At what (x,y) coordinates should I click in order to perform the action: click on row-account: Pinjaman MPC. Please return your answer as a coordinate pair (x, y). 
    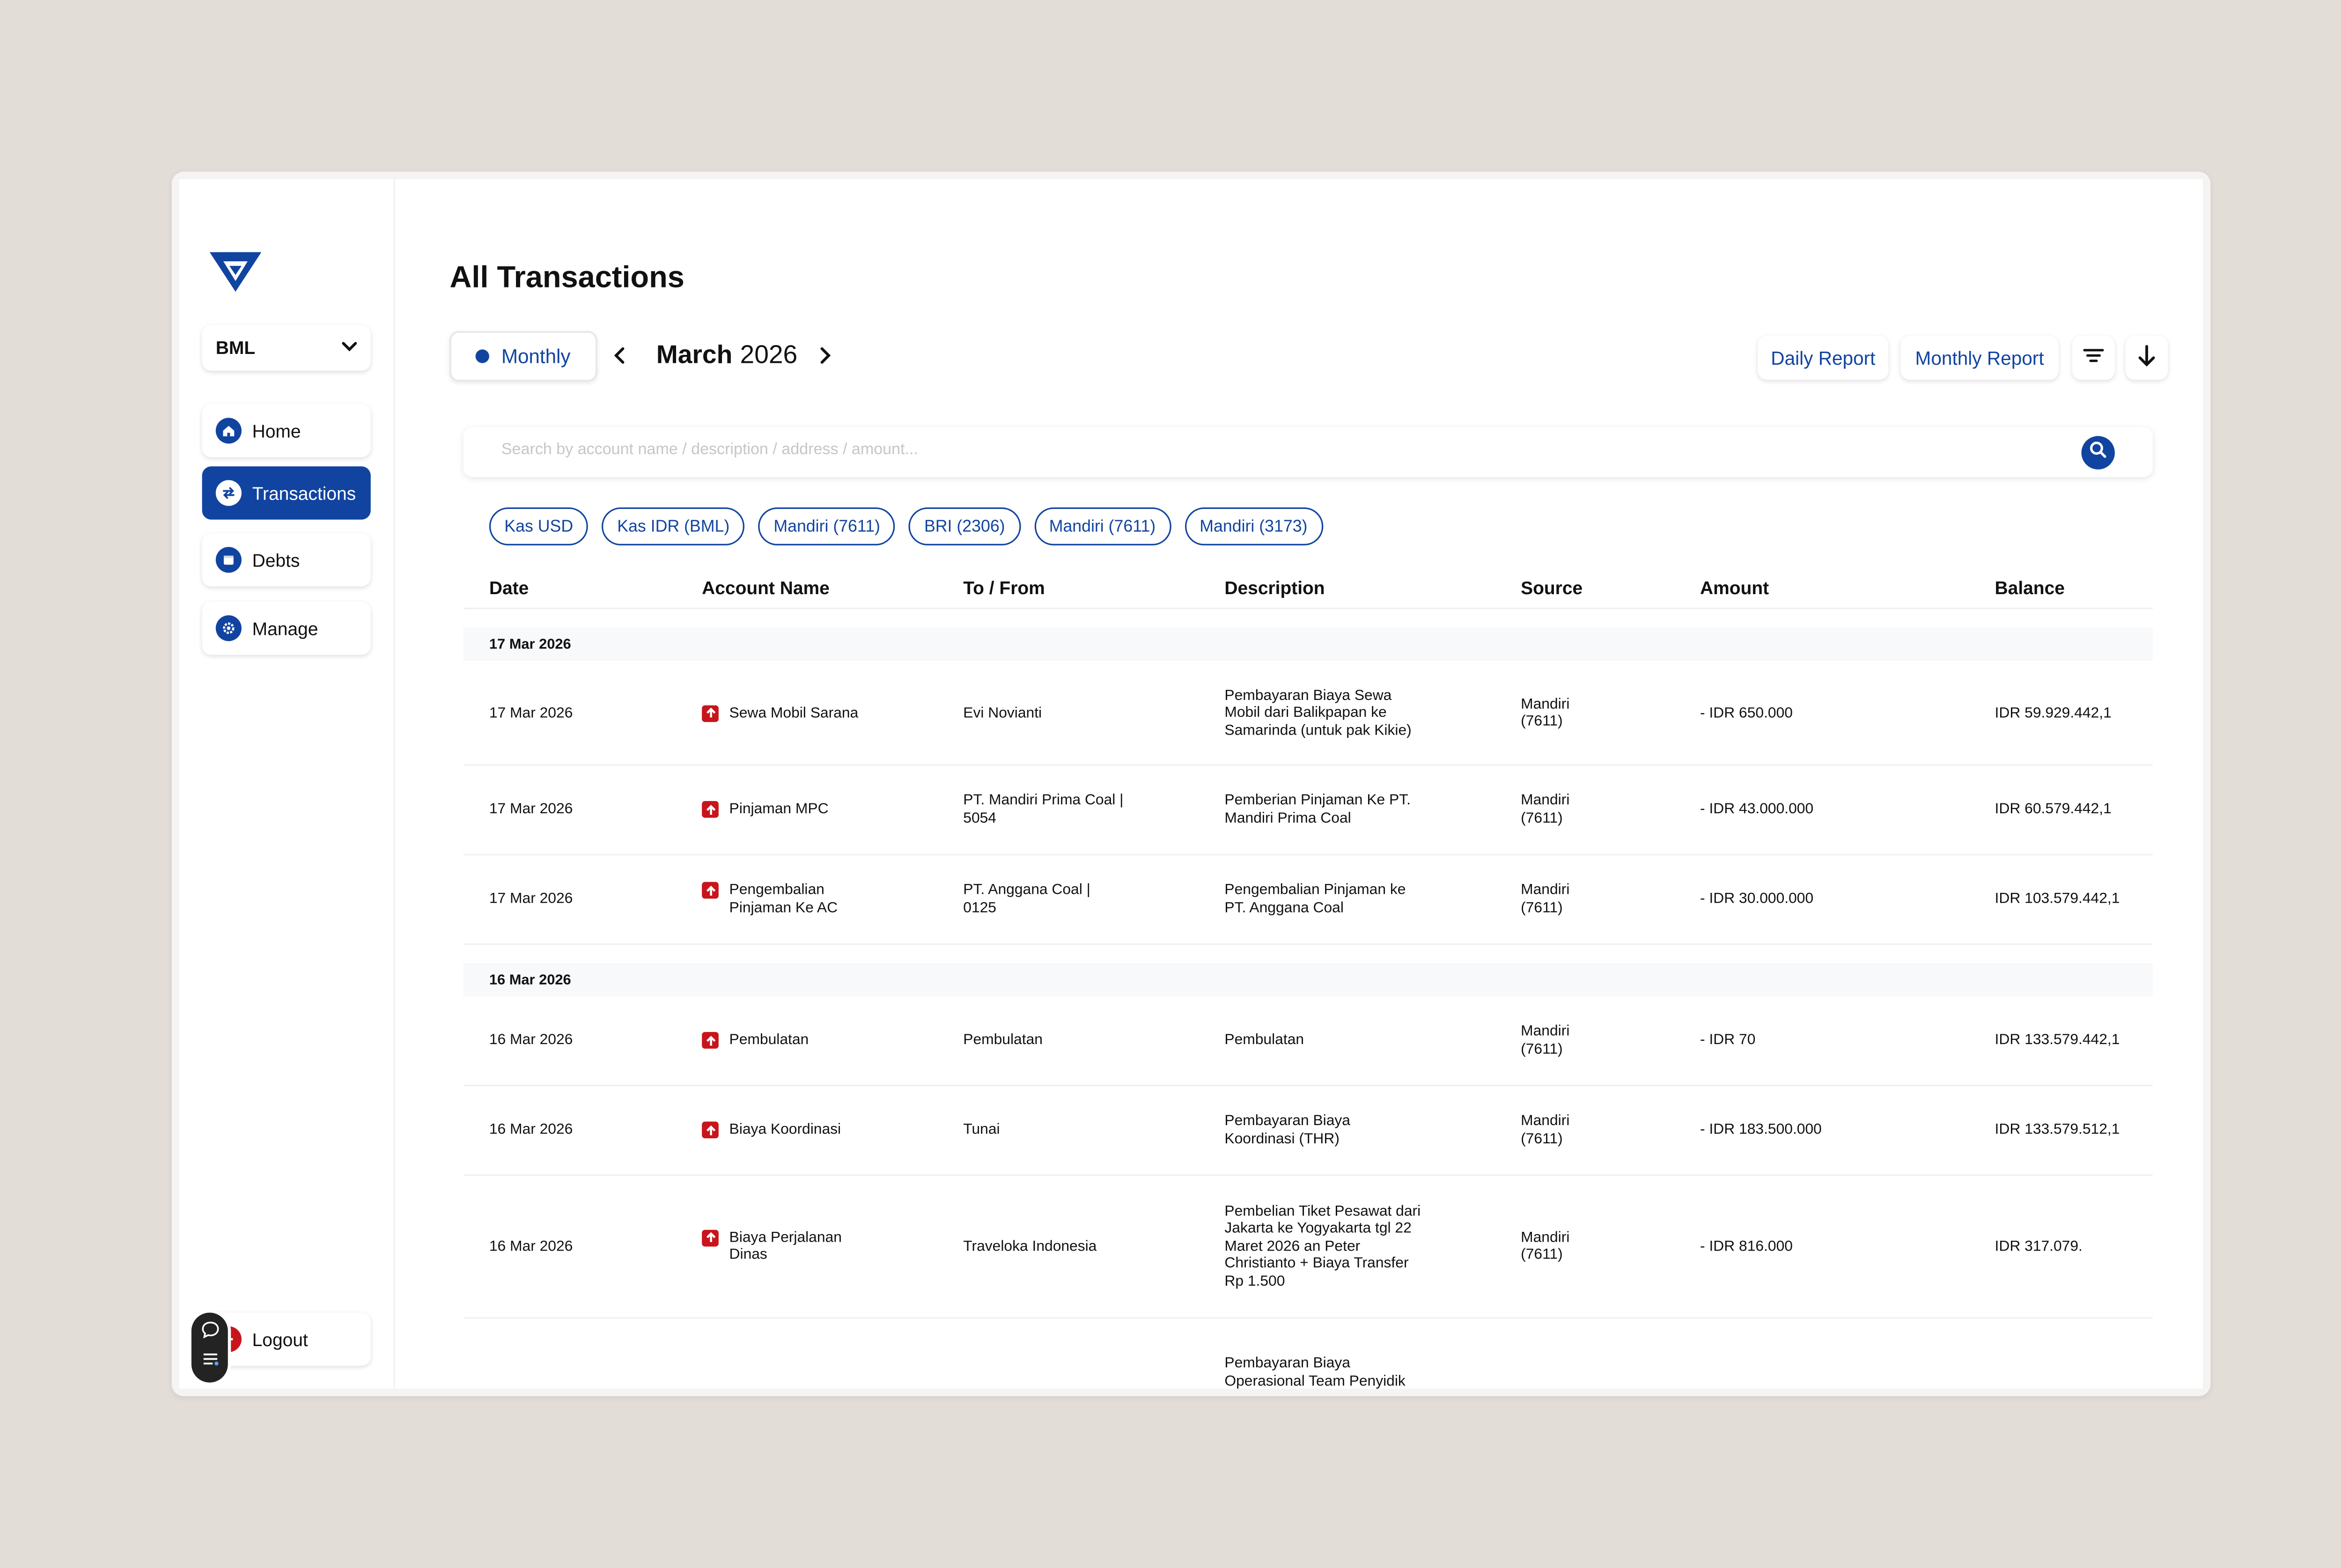
    Looking at the image, I should click on (816, 810).